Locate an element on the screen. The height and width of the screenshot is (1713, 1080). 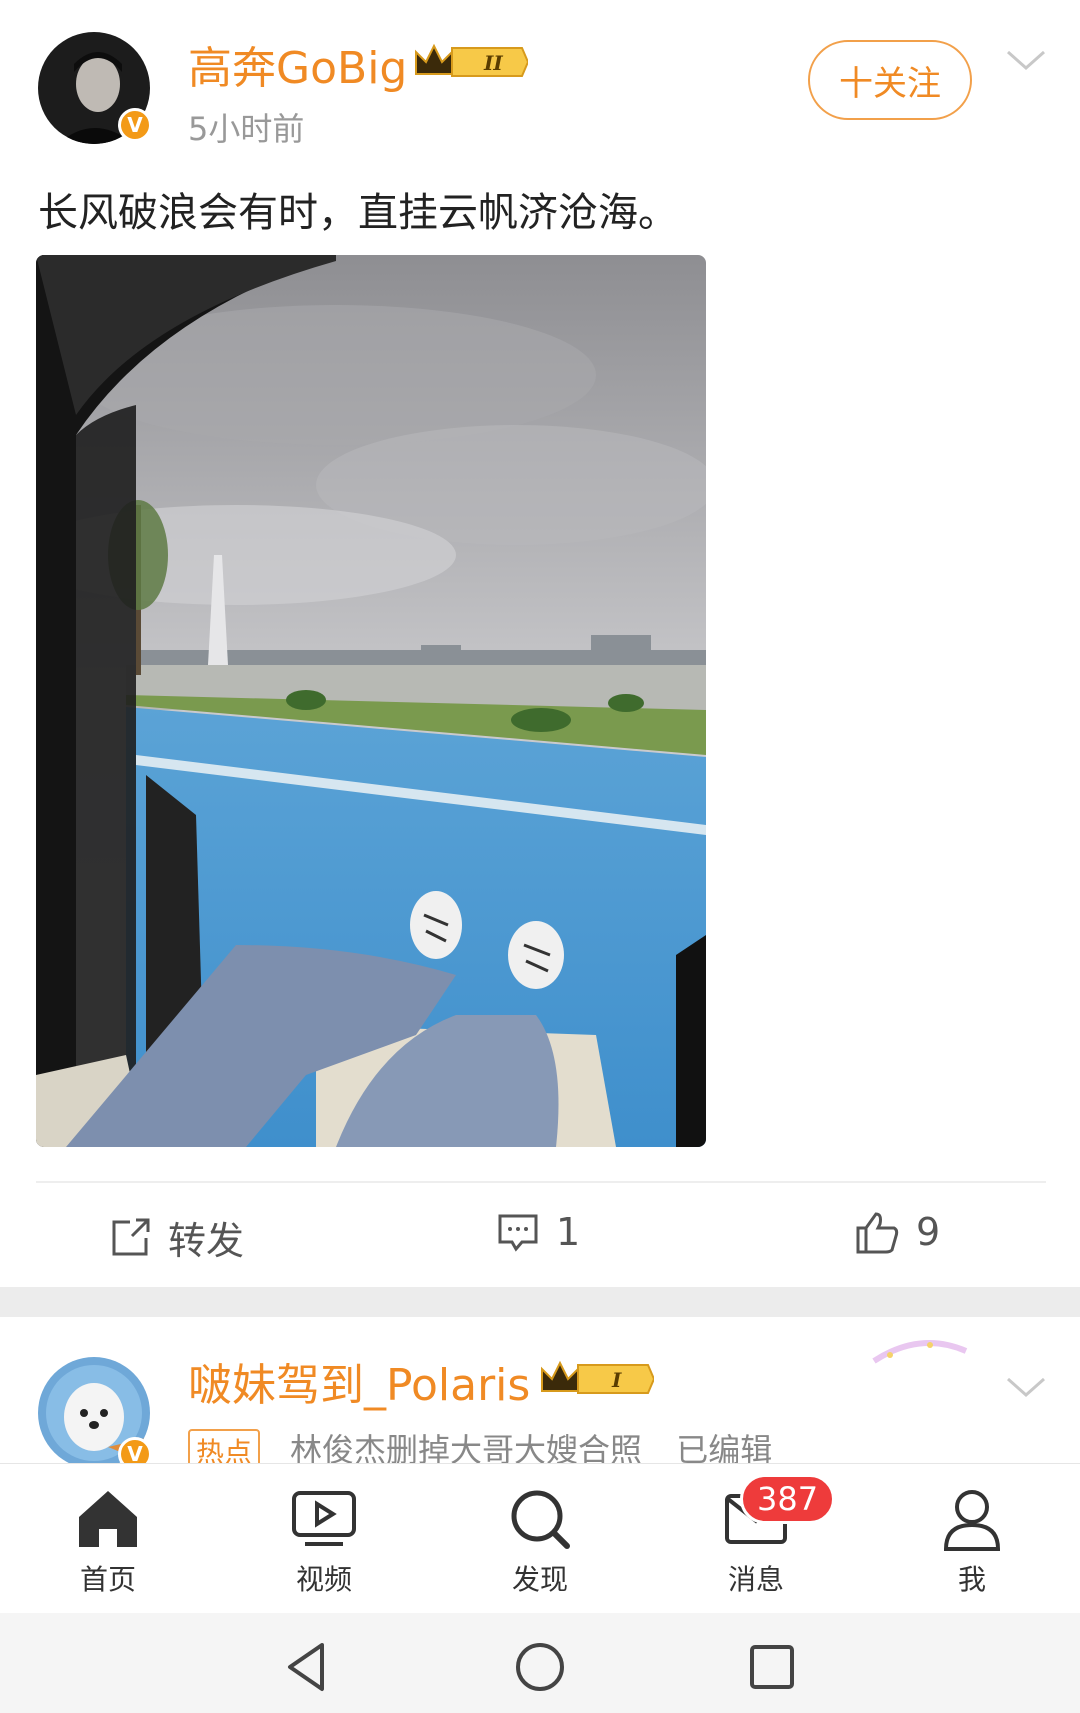
hot-topic: 林俊杰删掉大哥大嫂合照 已编辑 is located at coordinates (531, 1444).